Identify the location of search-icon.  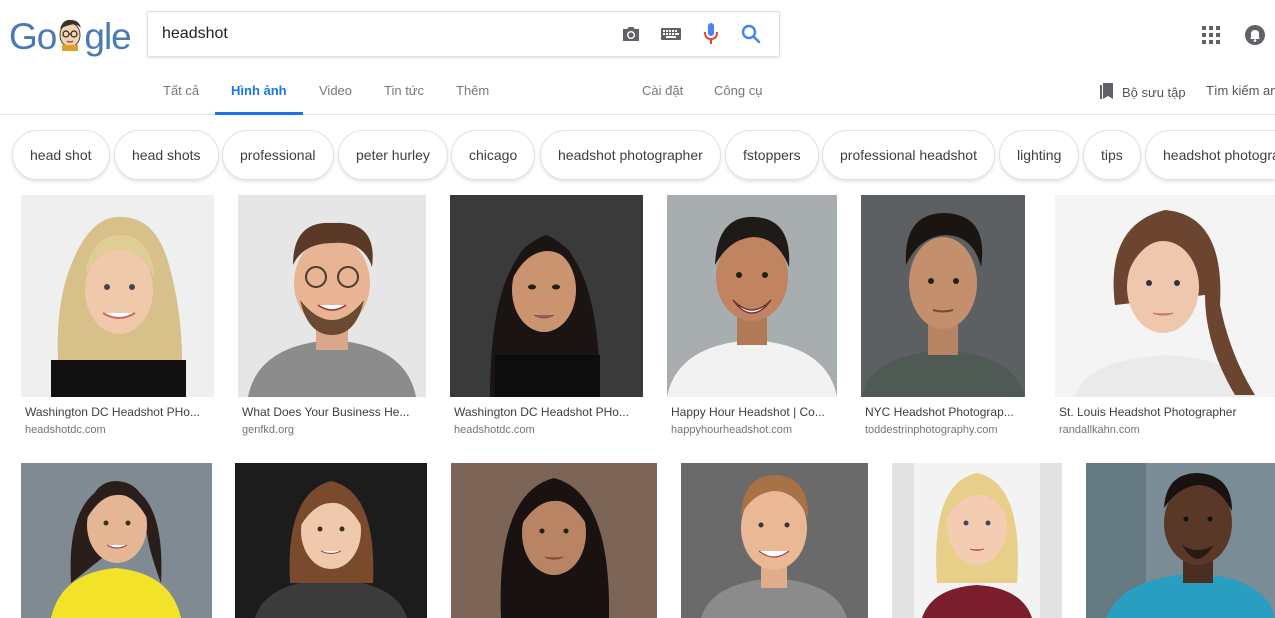
(751, 34).